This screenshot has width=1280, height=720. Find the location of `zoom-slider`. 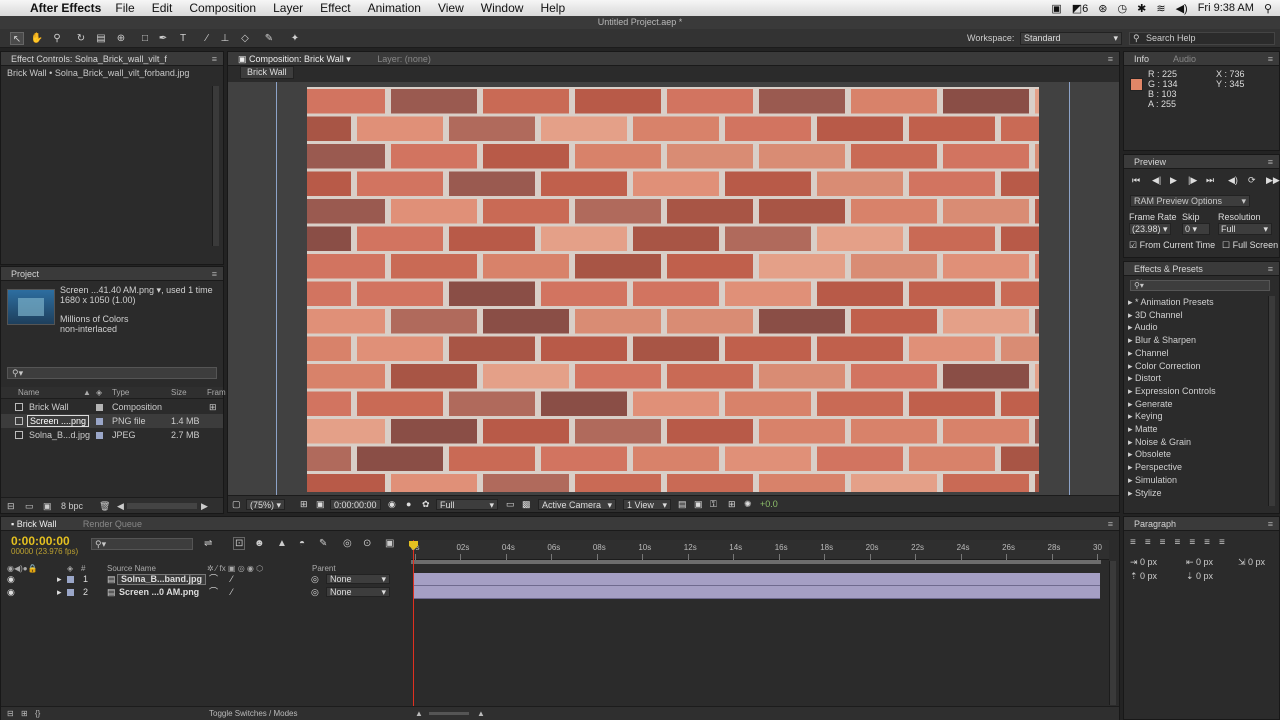

zoom-slider is located at coordinates (449, 713).